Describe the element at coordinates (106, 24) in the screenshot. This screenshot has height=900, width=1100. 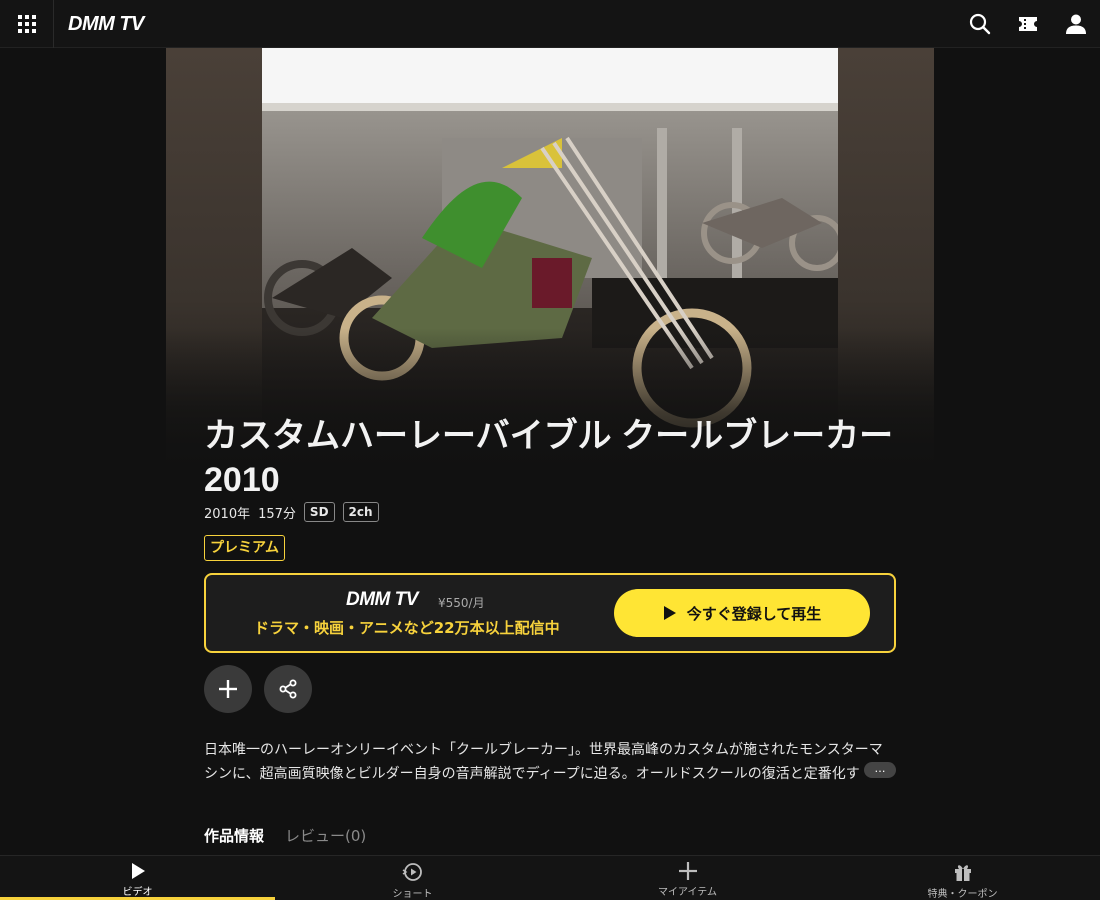
I see `dmm-tv-logo: DMM TV` at that location.